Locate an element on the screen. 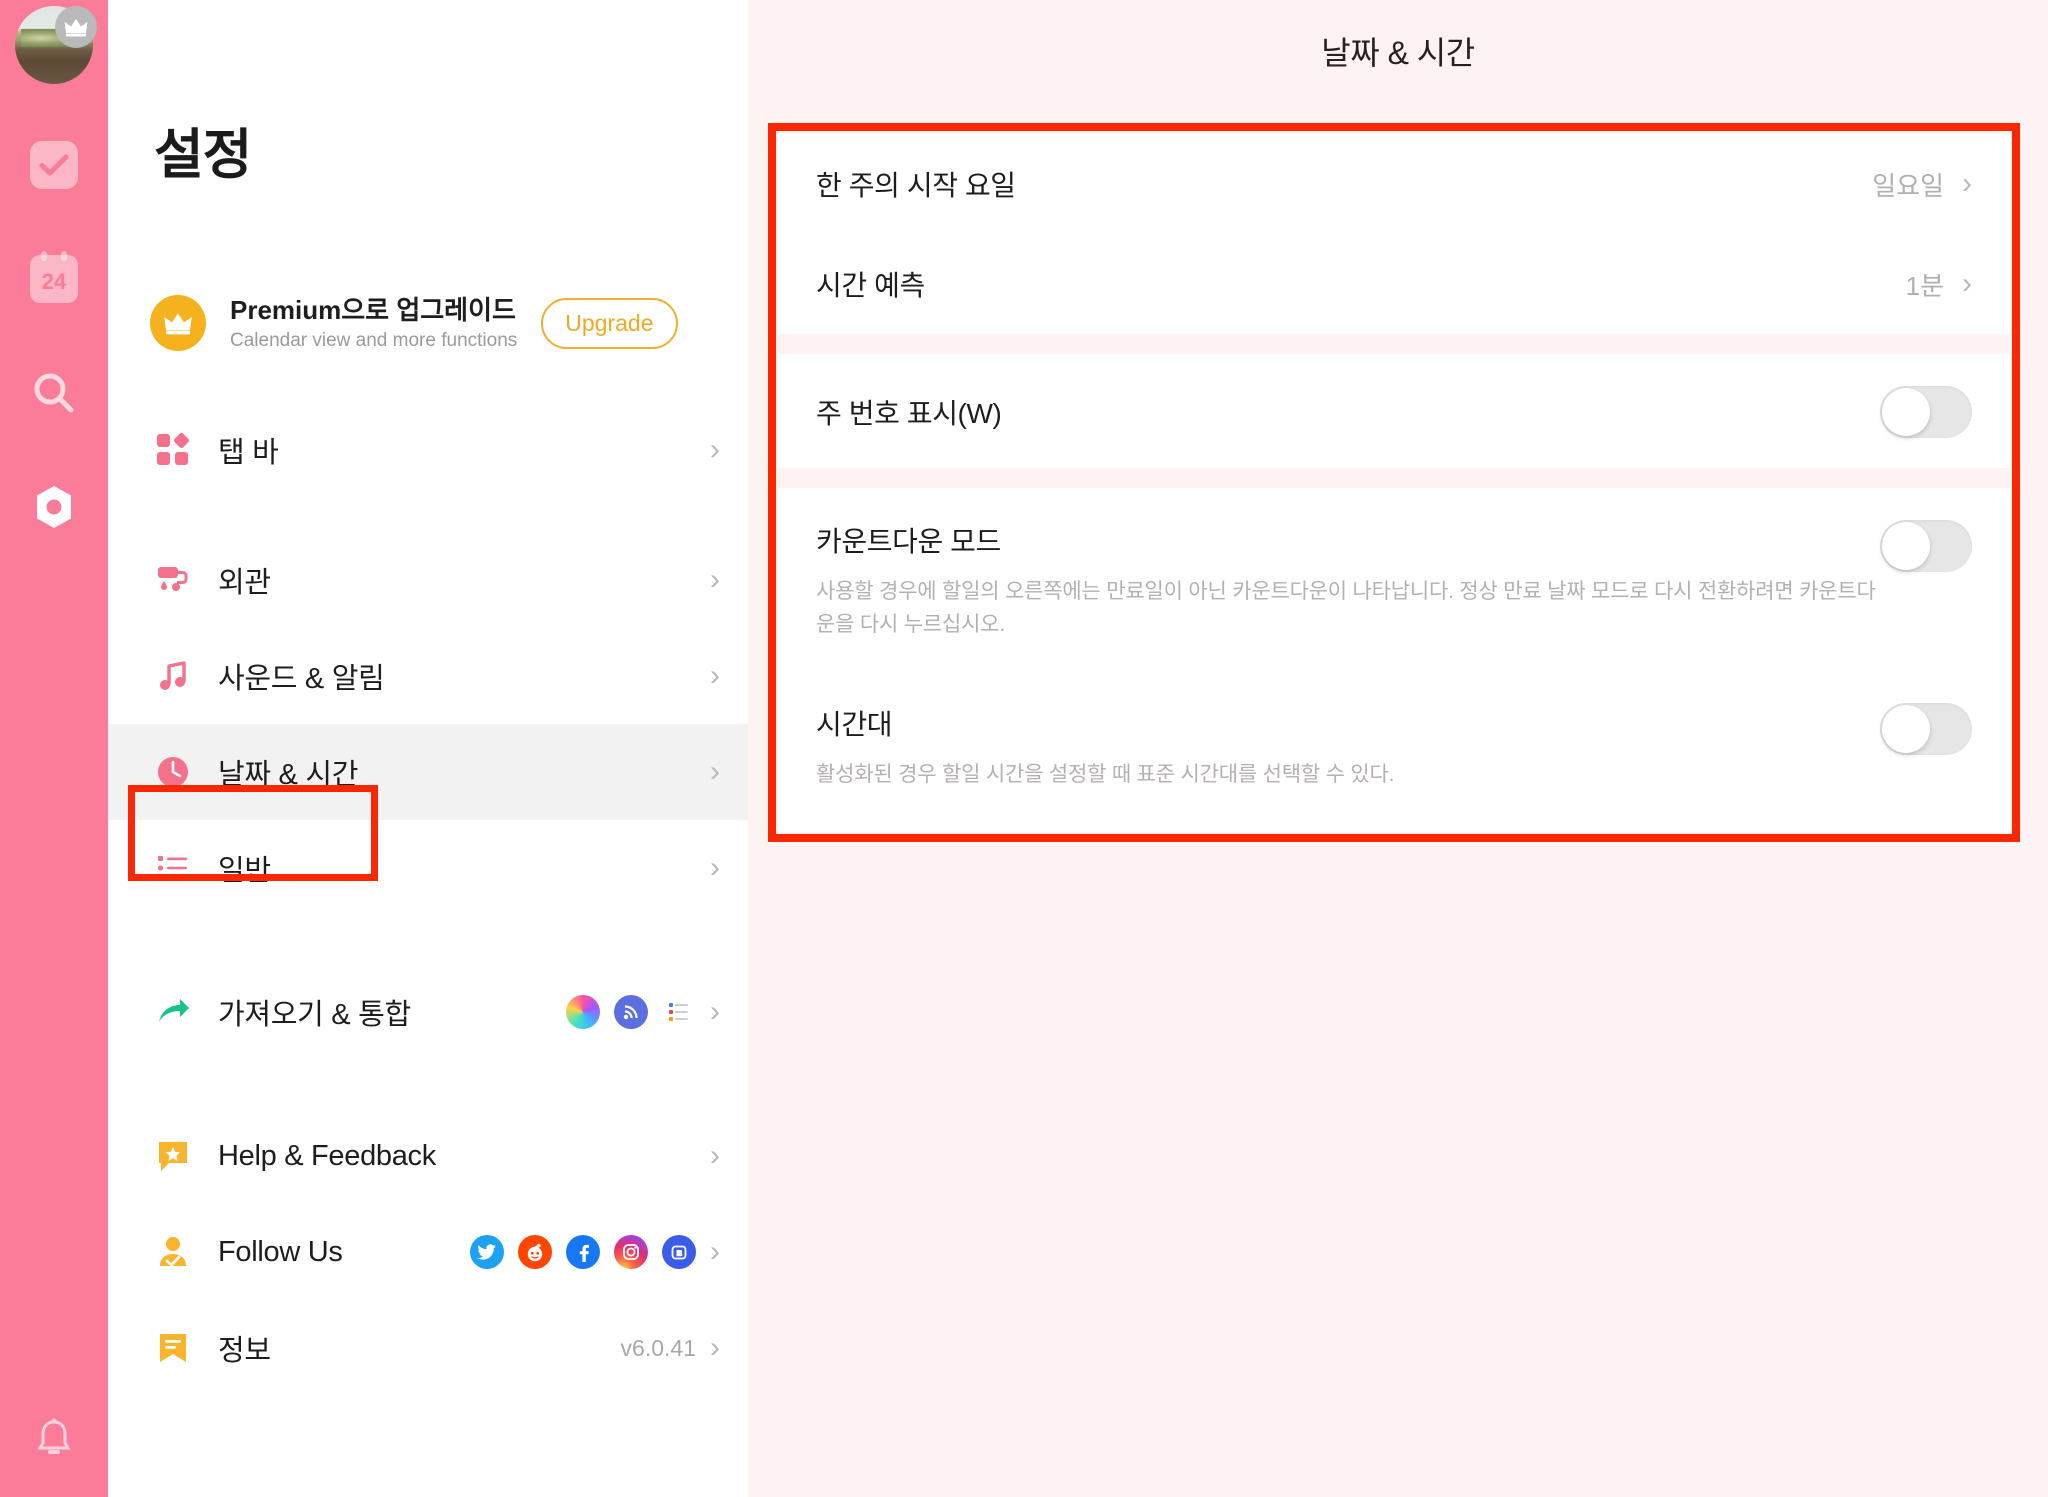  page-title: 설정 is located at coordinates (203, 155).